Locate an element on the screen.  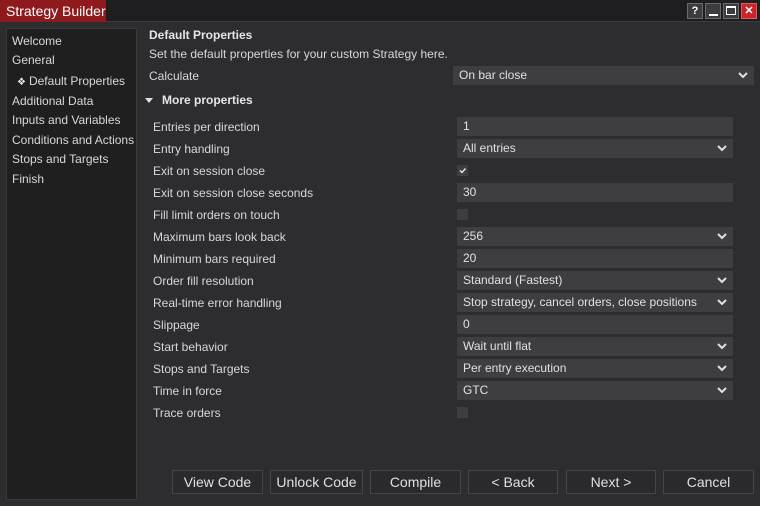
sidebar-item-stops-and-targets: Stops and Targets is located at coordinates (60, 159).